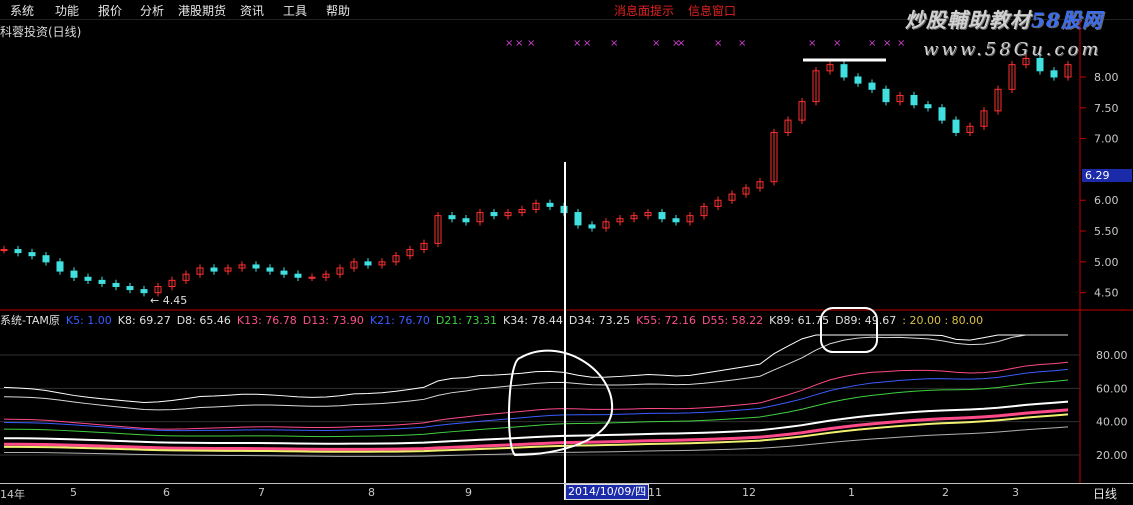  I want to click on indicator-axis-label: 80.00, so click(1112, 355).